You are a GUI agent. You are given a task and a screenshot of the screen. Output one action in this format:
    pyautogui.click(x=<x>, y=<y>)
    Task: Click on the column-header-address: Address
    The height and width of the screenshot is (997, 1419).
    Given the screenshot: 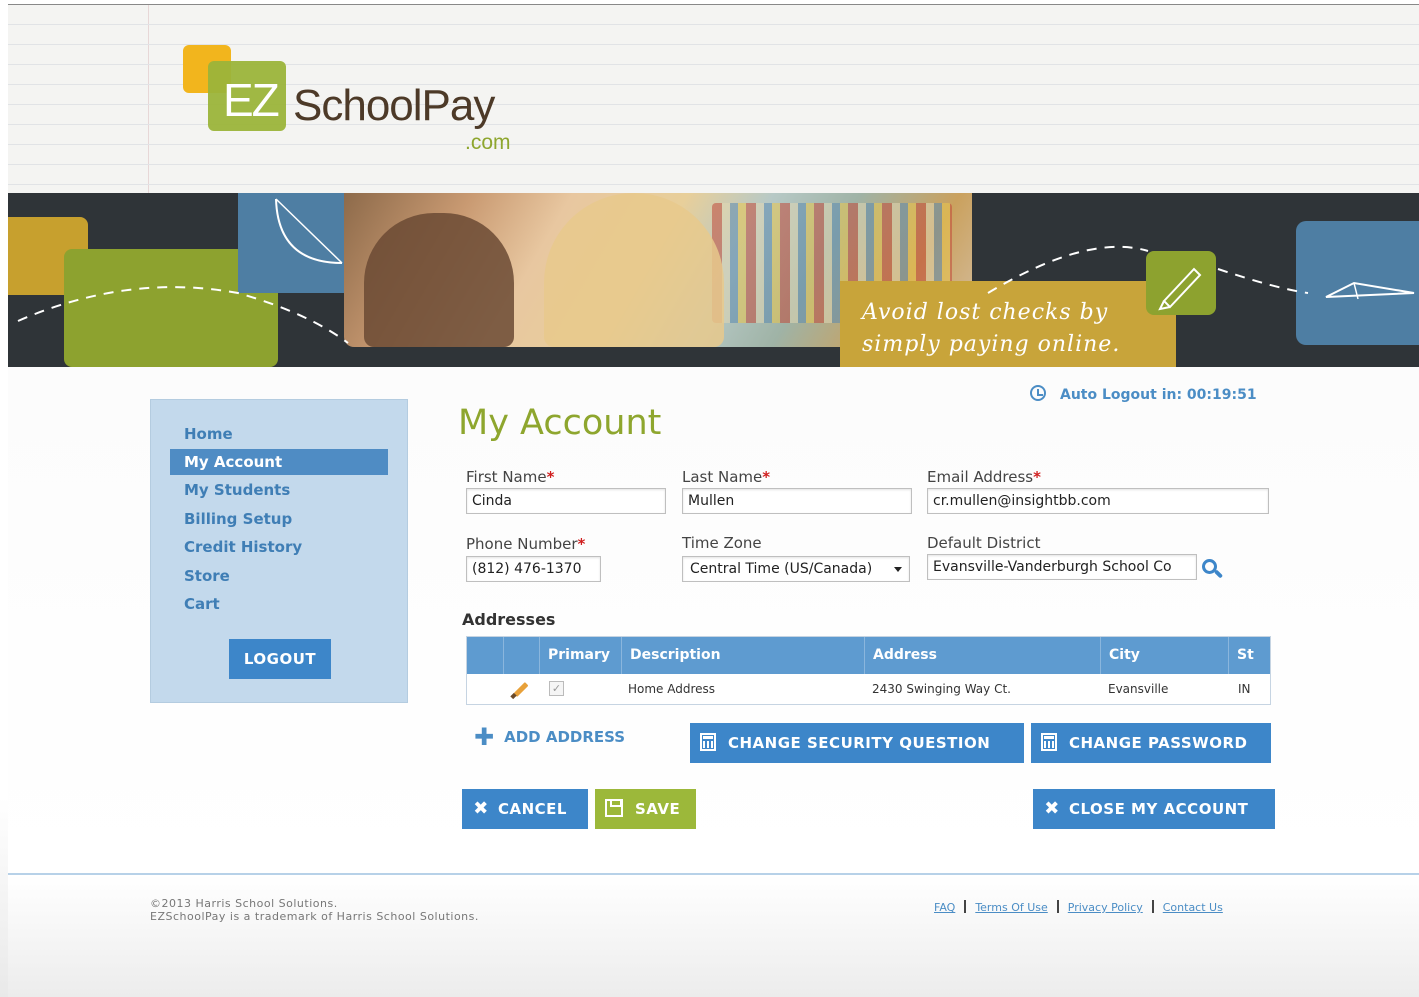 What is the action you would take?
    pyautogui.click(x=981, y=655)
    